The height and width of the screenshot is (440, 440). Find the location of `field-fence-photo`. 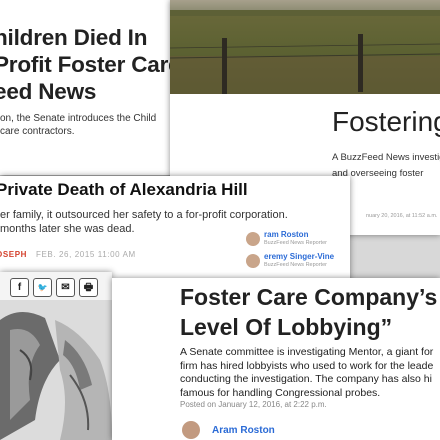

field-fence-photo is located at coordinates (305, 47).